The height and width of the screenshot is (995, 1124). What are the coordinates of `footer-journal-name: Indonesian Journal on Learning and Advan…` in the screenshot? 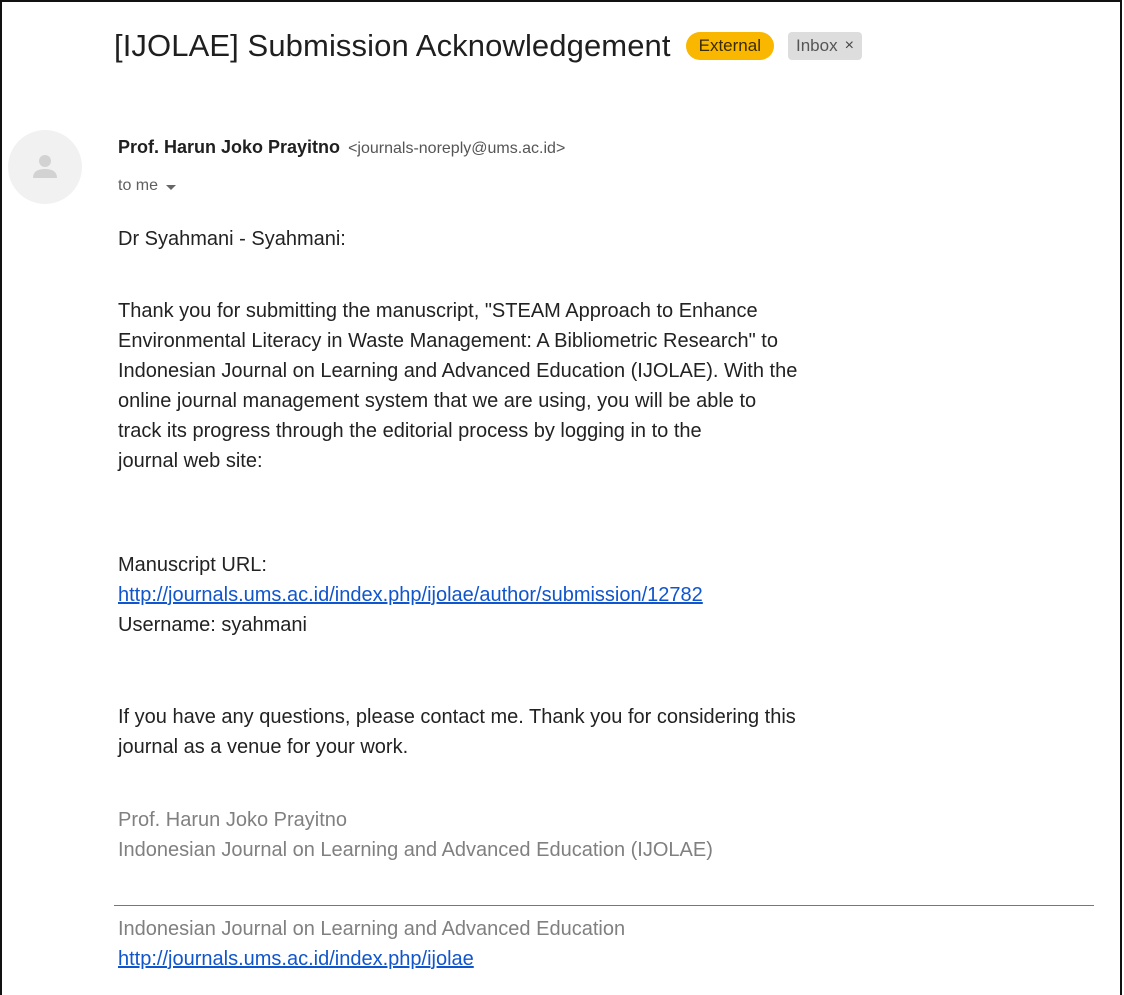 It's located at (372, 929).